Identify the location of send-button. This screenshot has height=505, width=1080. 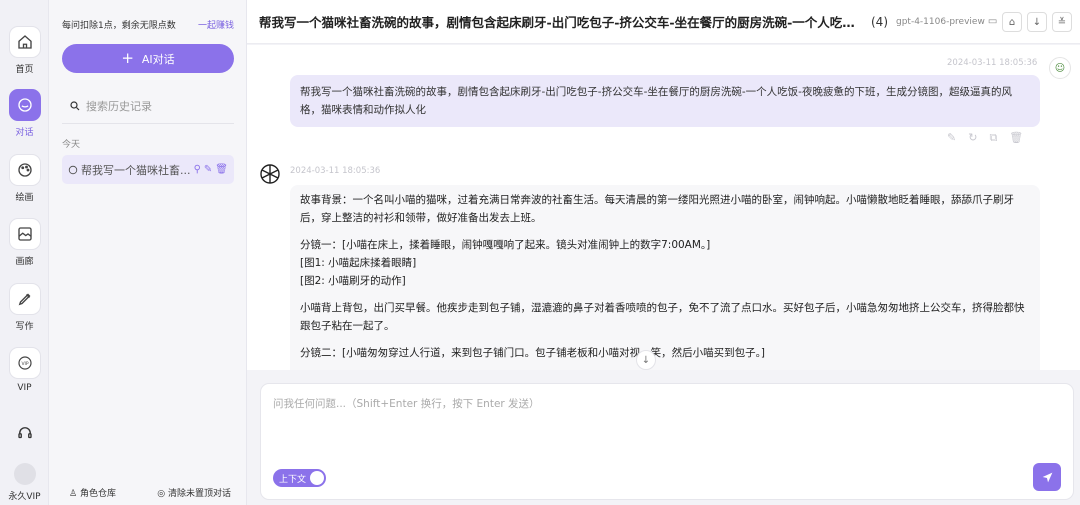
(1047, 477).